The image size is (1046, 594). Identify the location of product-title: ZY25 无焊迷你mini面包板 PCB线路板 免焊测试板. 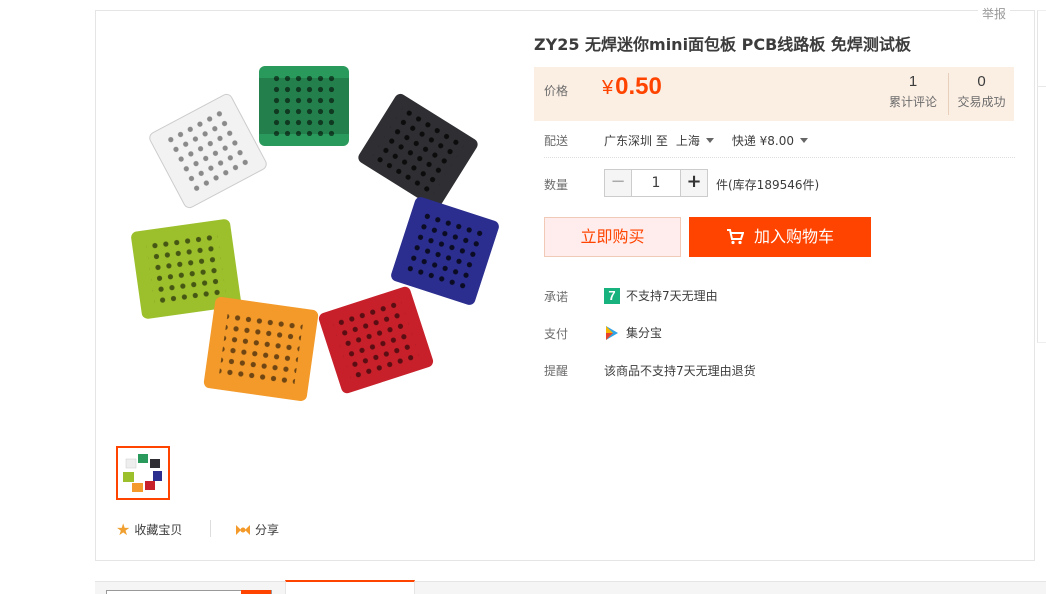
(722, 44).